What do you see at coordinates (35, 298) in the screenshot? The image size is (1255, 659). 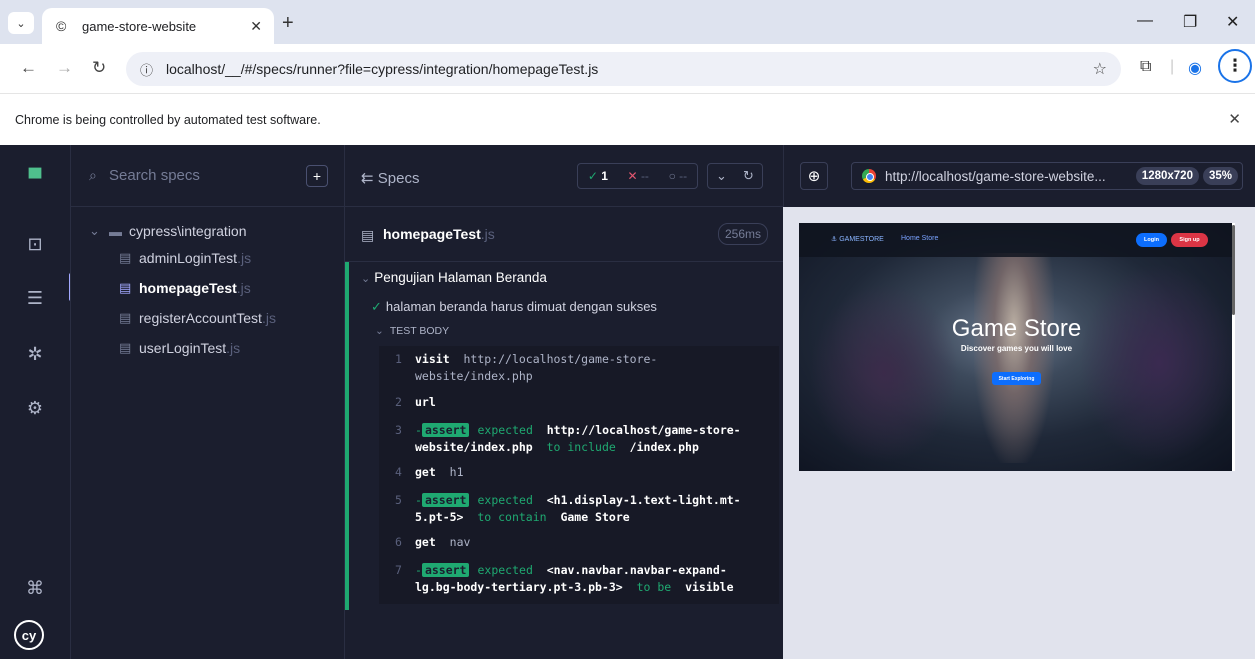 I see `specs-icon: ☰` at bounding box center [35, 298].